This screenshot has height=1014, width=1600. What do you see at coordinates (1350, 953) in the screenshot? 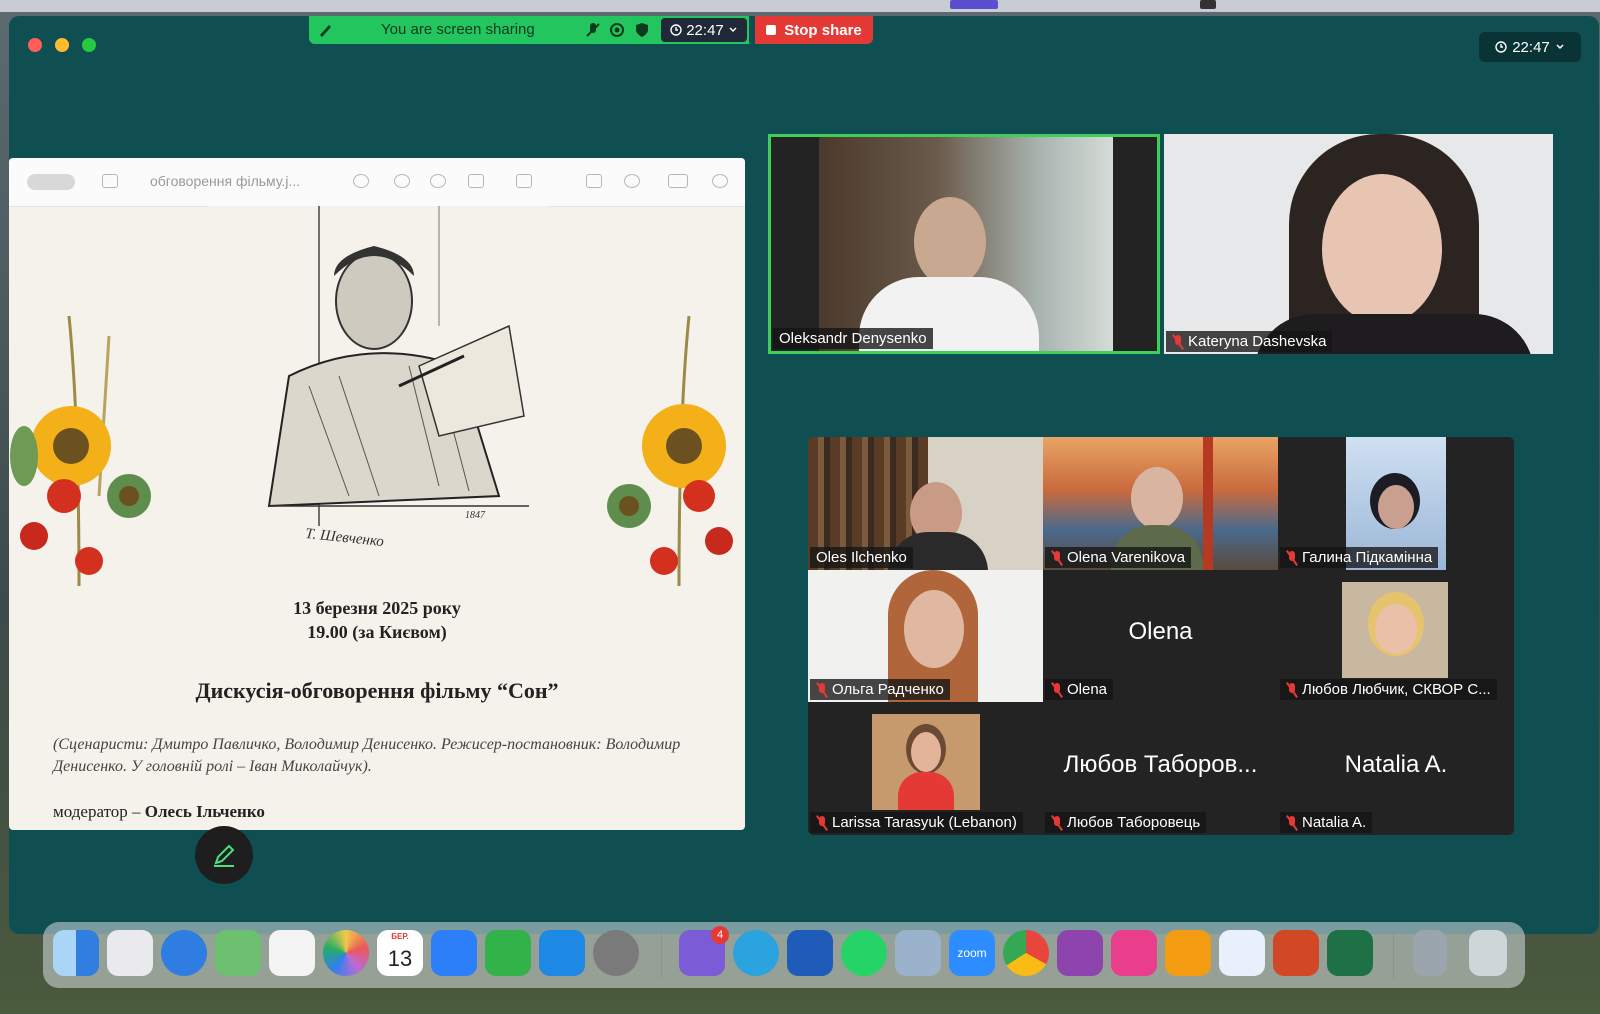
I see `excel-icon` at bounding box center [1350, 953].